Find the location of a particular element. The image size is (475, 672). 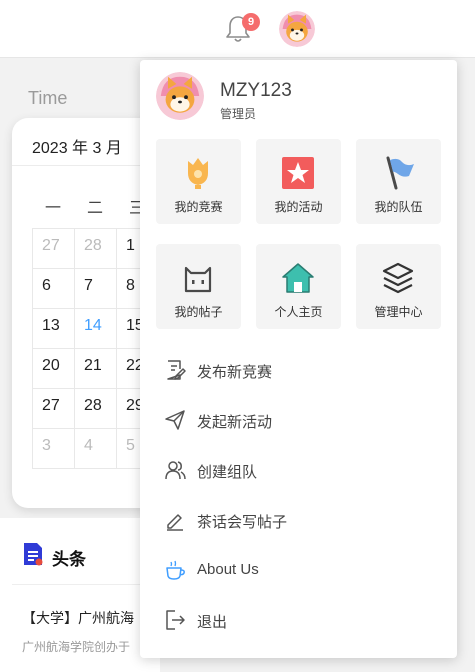

star-icon is located at coordinates (298, 173).